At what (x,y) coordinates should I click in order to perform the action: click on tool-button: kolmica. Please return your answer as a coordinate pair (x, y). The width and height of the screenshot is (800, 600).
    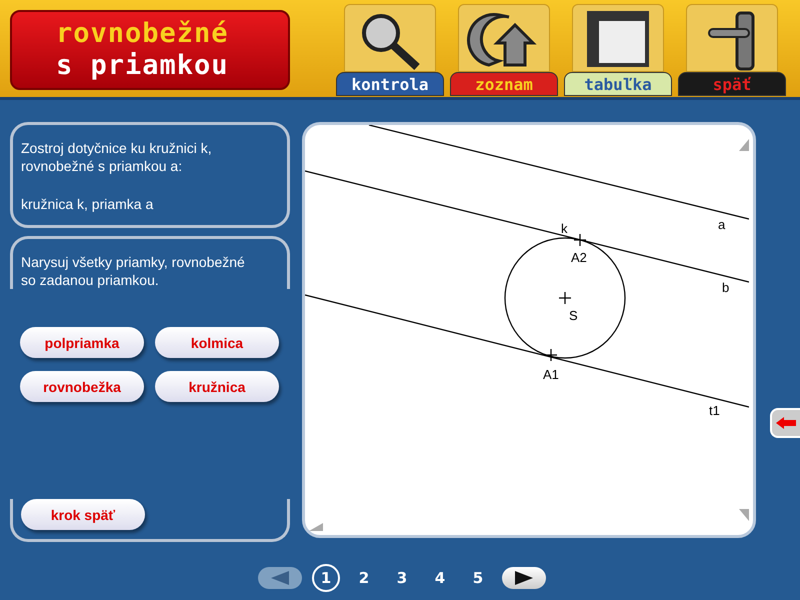
    Looking at the image, I should click on (217, 342).